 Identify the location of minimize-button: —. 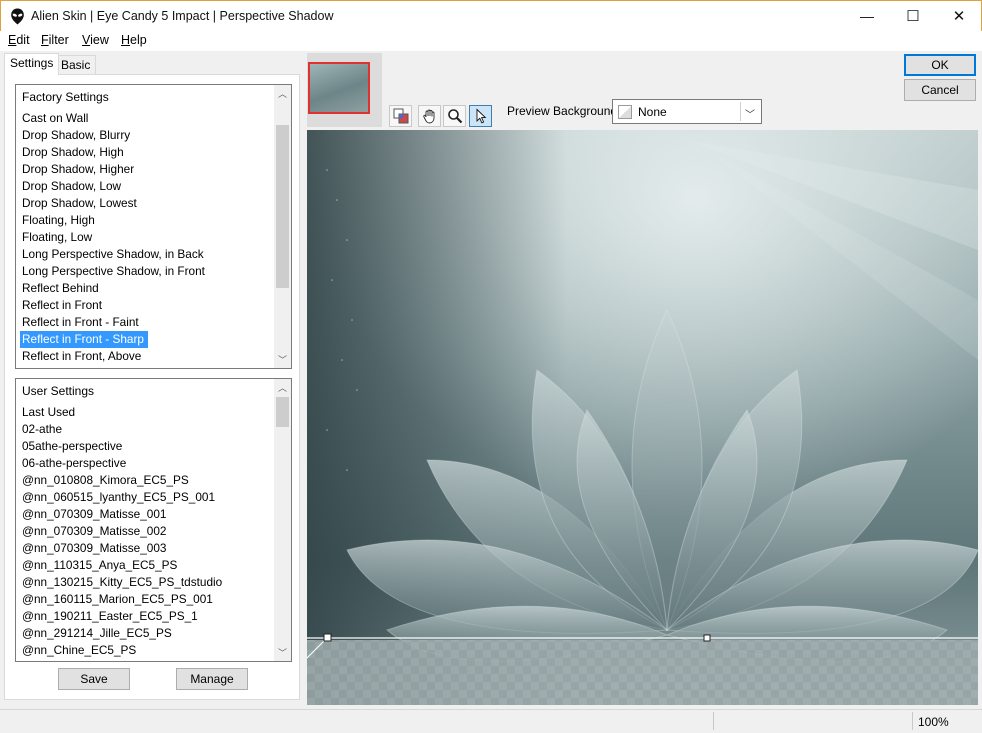
(867, 16).